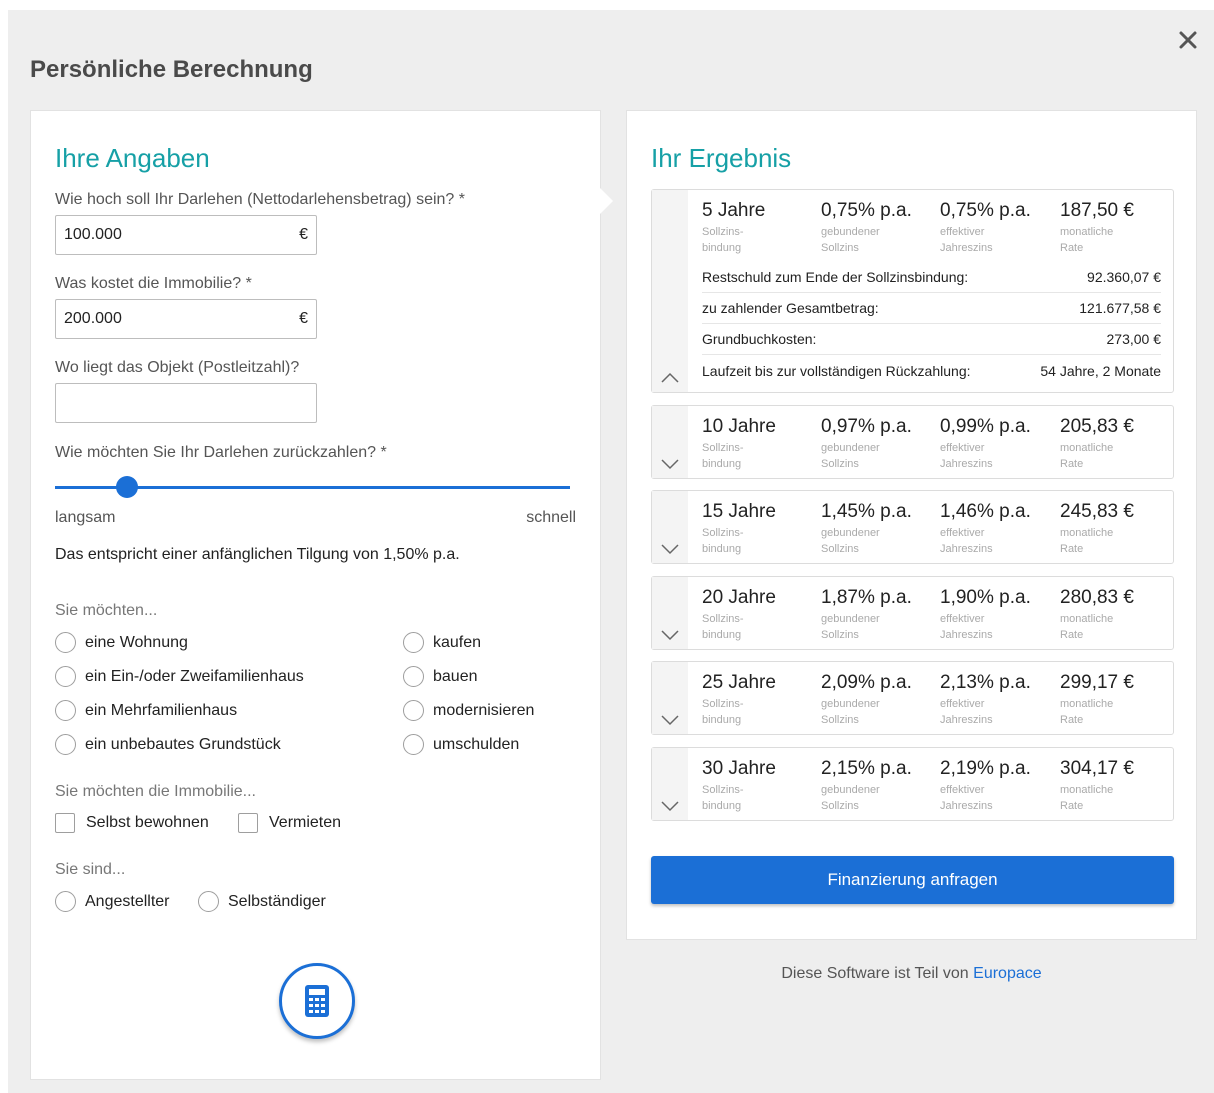  Describe the element at coordinates (670, 291) in the screenshot. I see `card-gutter` at that location.